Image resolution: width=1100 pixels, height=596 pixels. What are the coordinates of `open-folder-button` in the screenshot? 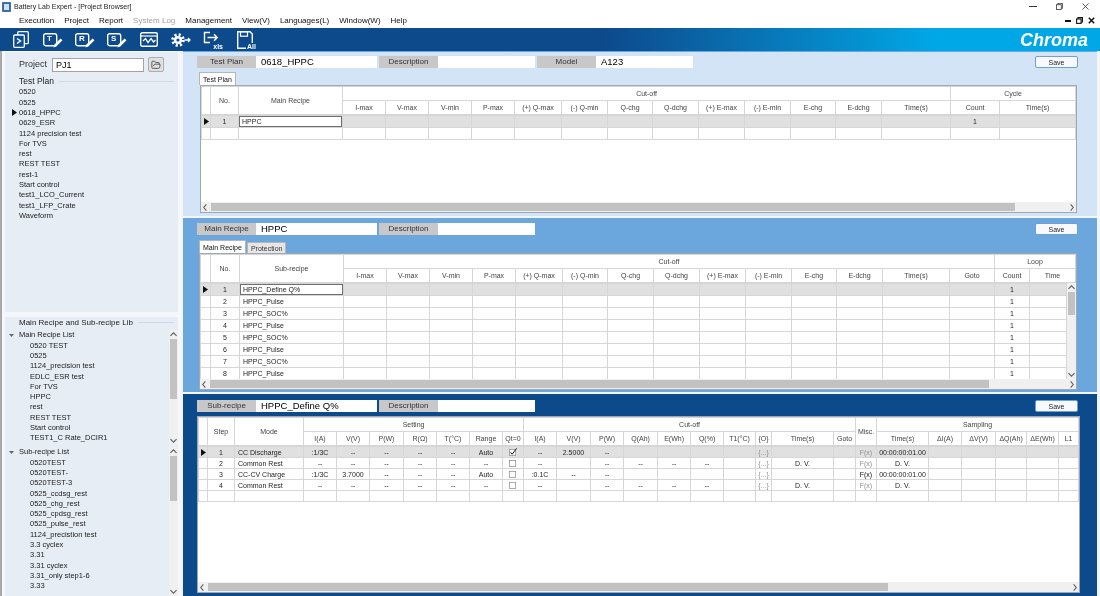 It's located at (156, 64).